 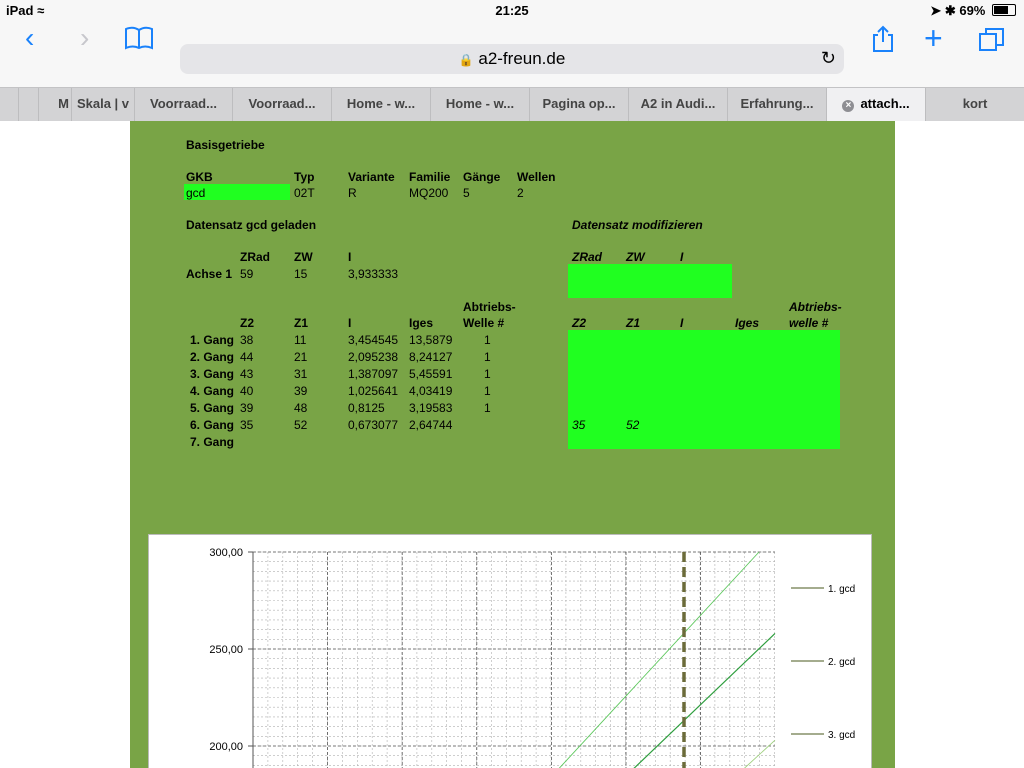 What do you see at coordinates (512, 10) in the screenshot?
I see `status-bar: iPad ≈ 21:25 ➤ ✱ 69%` at bounding box center [512, 10].